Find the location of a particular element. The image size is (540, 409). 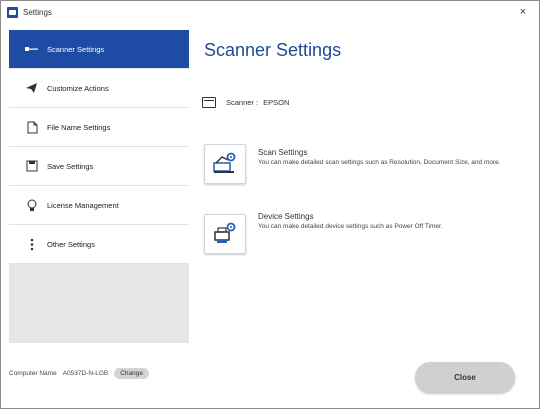

sidebar-item-label: Save Settings is located at coordinates (70, 166).